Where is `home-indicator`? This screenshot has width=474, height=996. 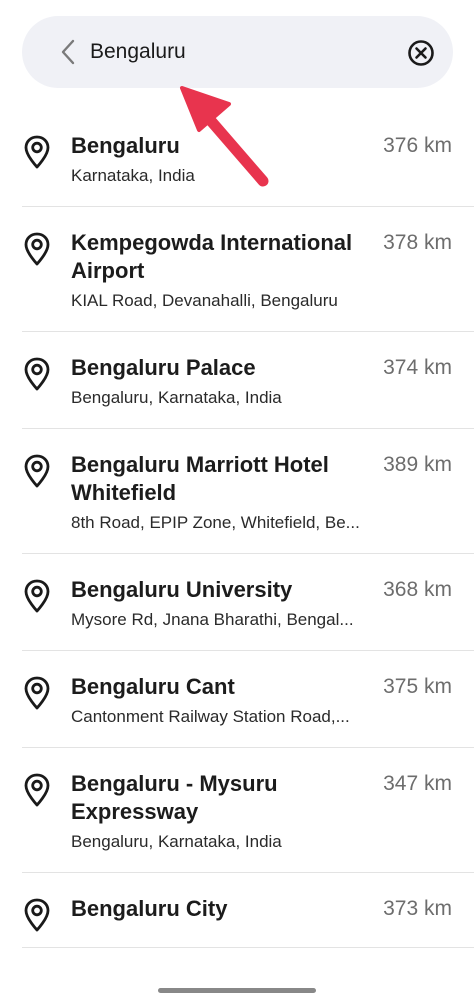
home-indicator is located at coordinates (237, 990).